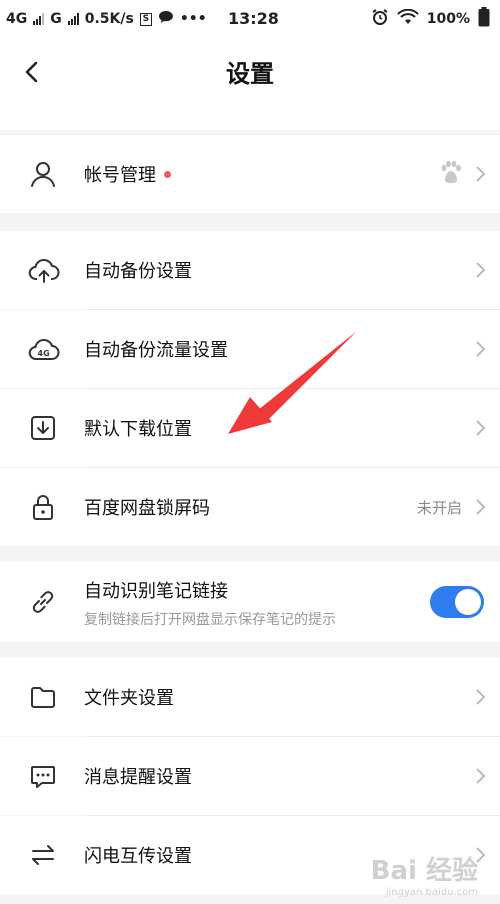 This screenshot has height=904, width=500. Describe the element at coordinates (145, 19) in the screenshot. I see `s-badge-icon: S` at that location.